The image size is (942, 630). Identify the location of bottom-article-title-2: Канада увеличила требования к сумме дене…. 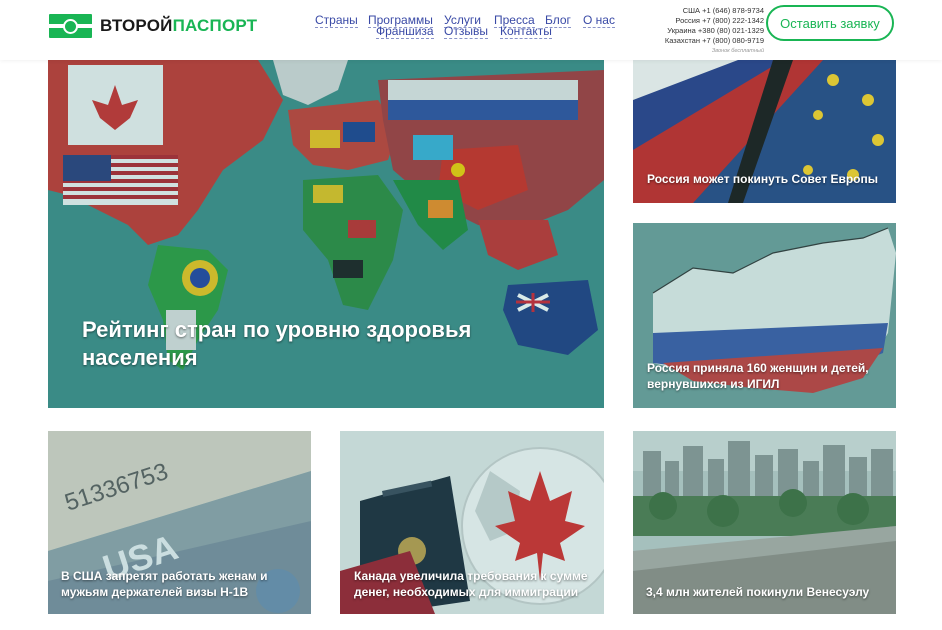
(475, 584).